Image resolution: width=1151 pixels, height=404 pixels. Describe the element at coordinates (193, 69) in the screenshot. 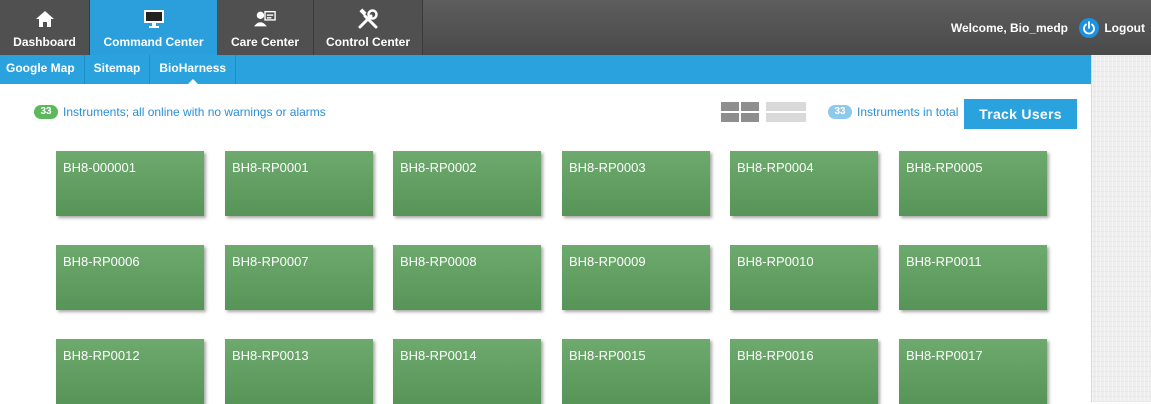

I see `tab-bioharness: BioHarness` at that location.